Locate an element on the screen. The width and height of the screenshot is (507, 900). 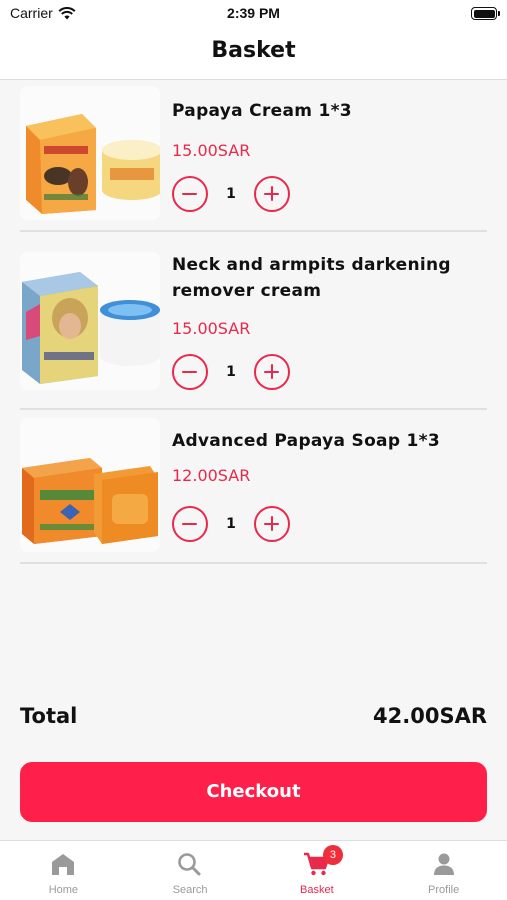
item-name: Papaya Cream 1*3 is located at coordinates (262, 111).